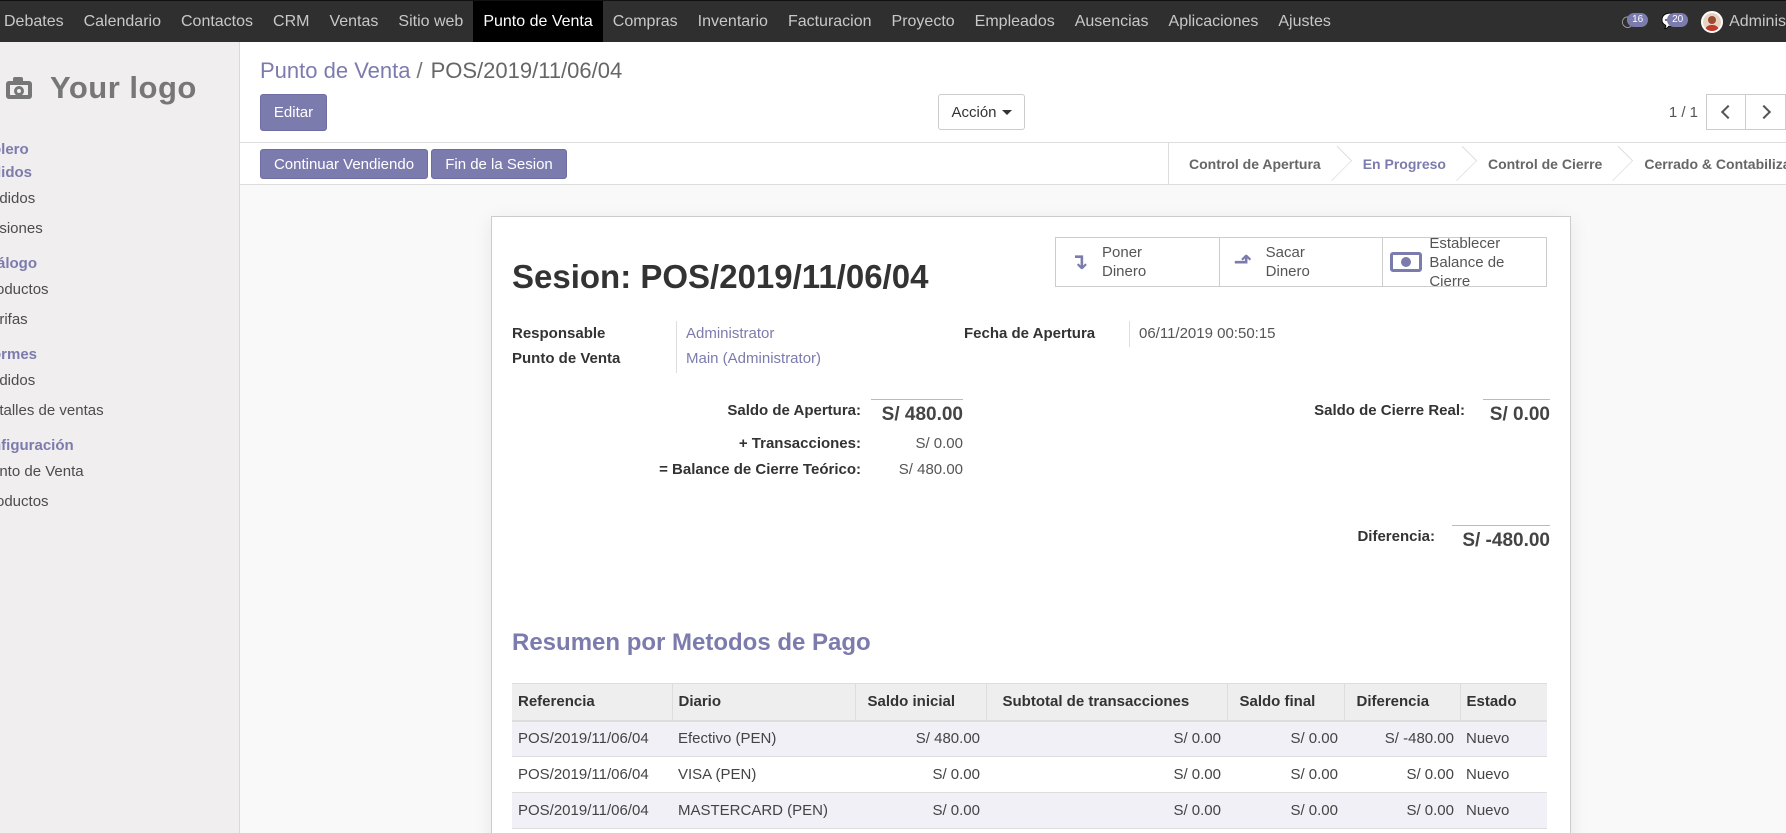  Describe the element at coordinates (733, 21) in the screenshot. I see `menu-item-inventario: Inventario` at that location.